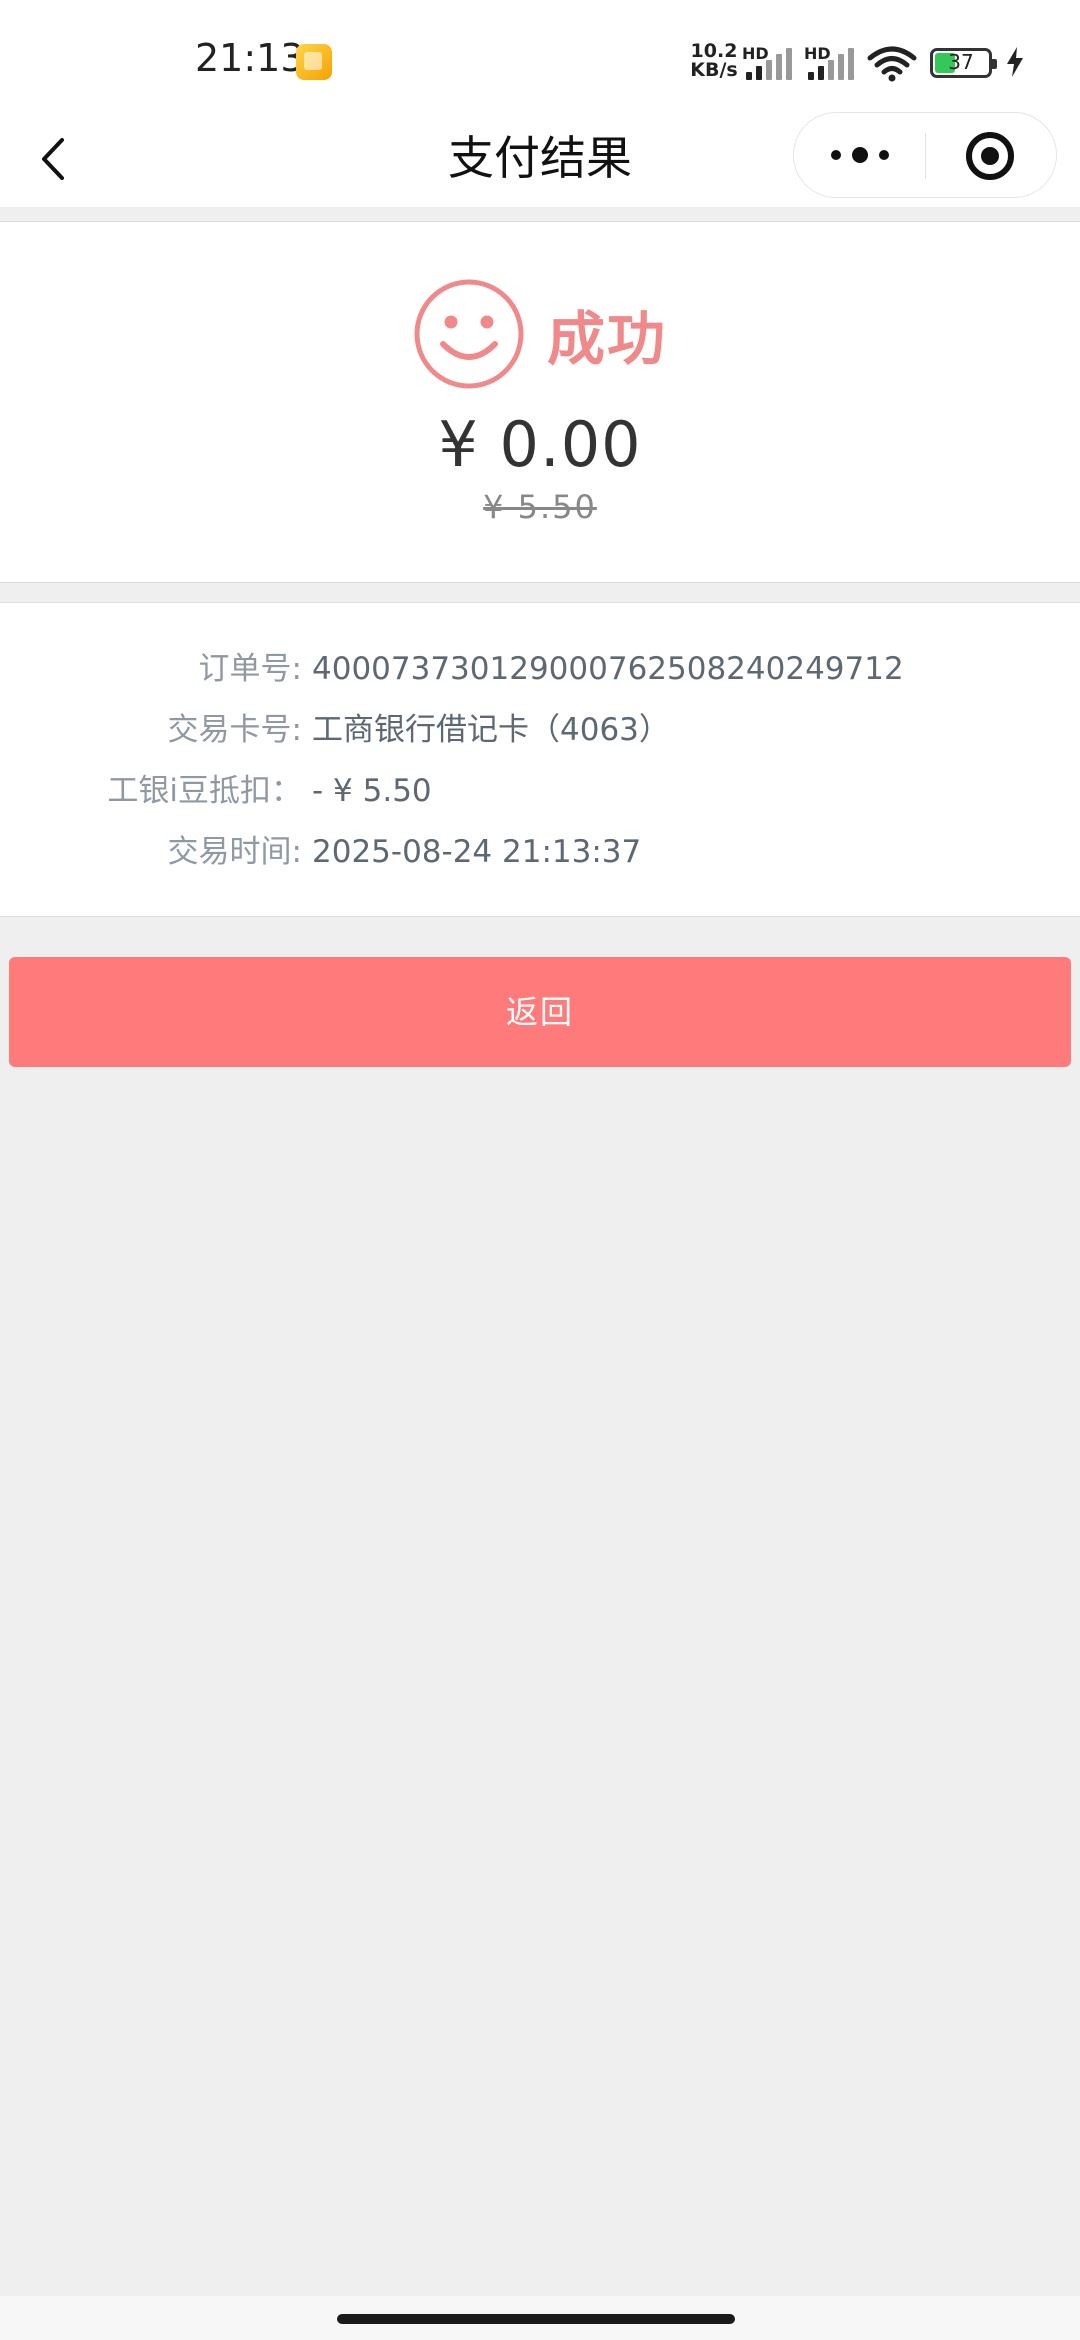  What do you see at coordinates (540, 507) in the screenshot?
I see `original-amount: ¥ 5.50` at bounding box center [540, 507].